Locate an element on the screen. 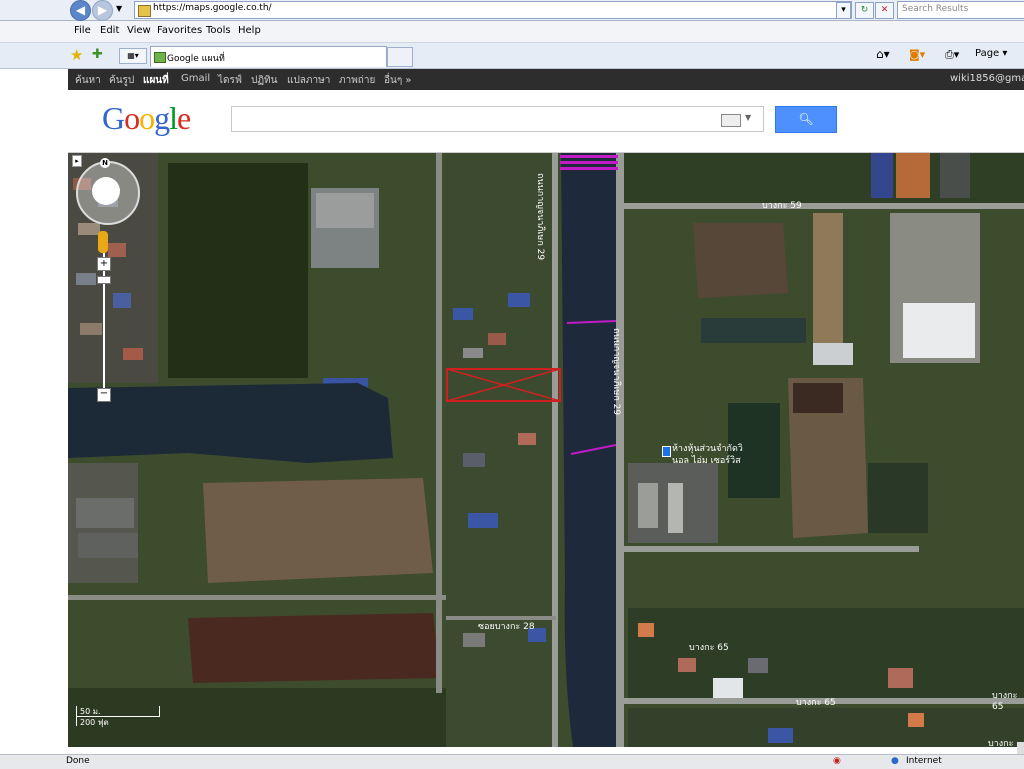  add-favorite-icon: ✚ is located at coordinates (97, 54).